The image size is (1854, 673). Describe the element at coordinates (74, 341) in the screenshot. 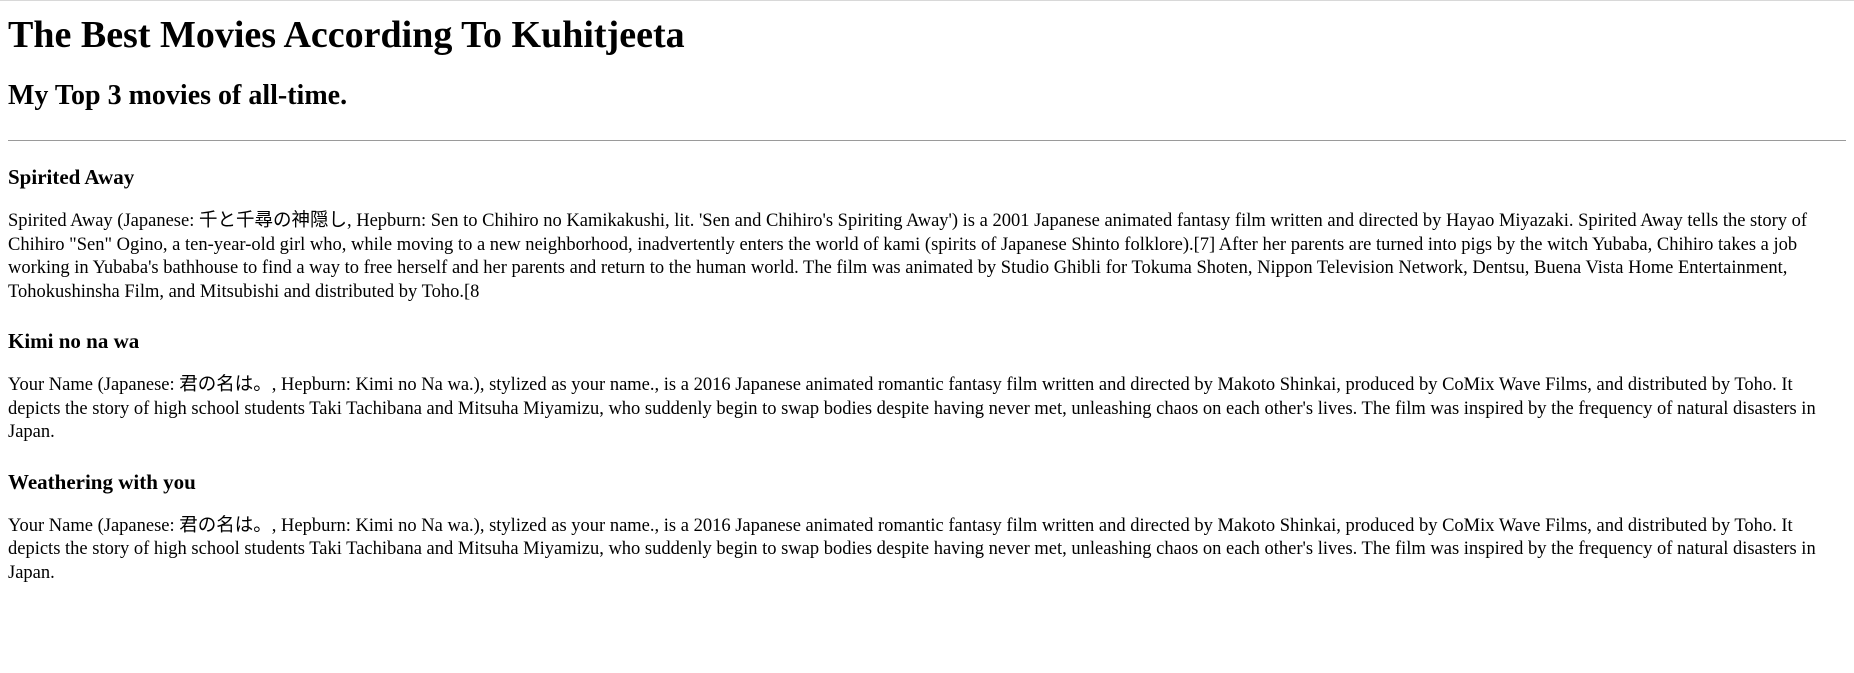

I see `movie-title: Kimi no na wa` at that location.